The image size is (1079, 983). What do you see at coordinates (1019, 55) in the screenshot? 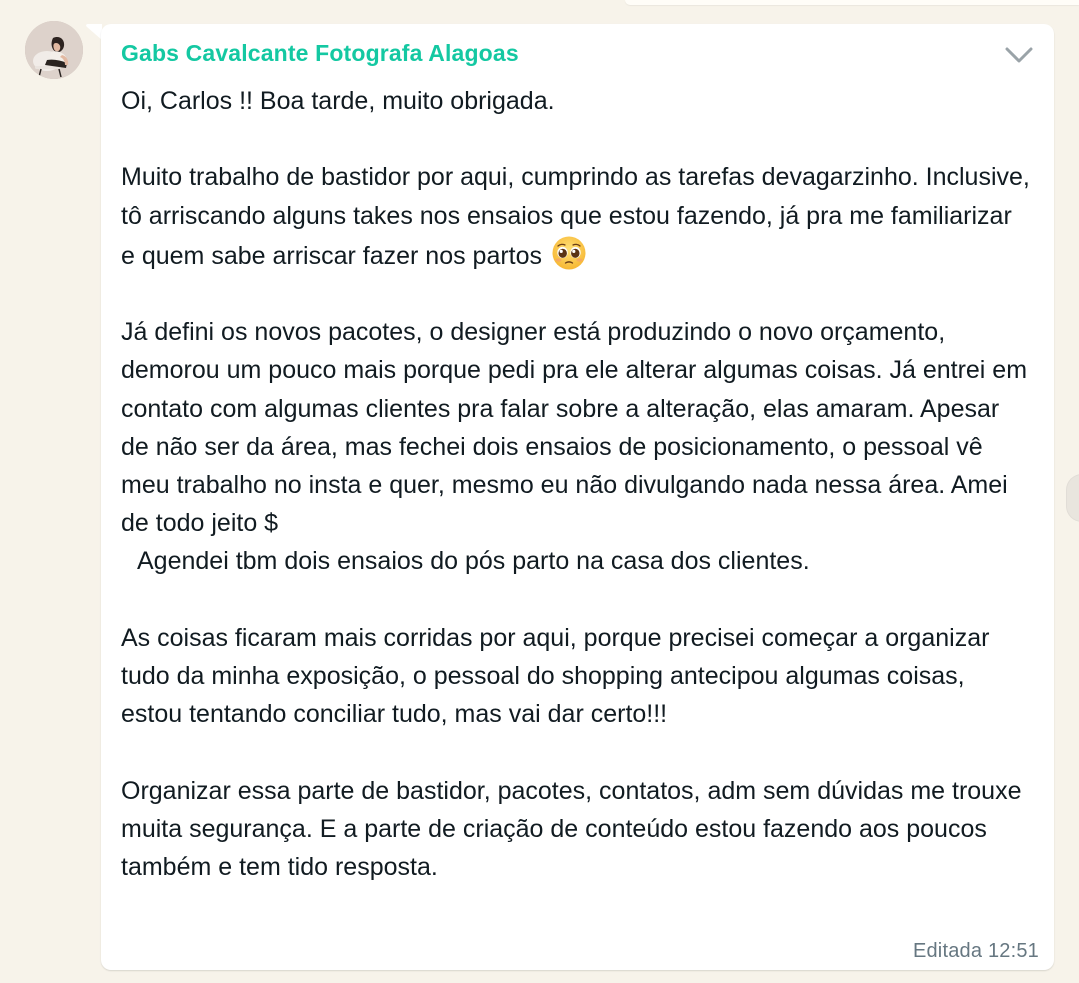
I see `chevron-down-icon` at bounding box center [1019, 55].